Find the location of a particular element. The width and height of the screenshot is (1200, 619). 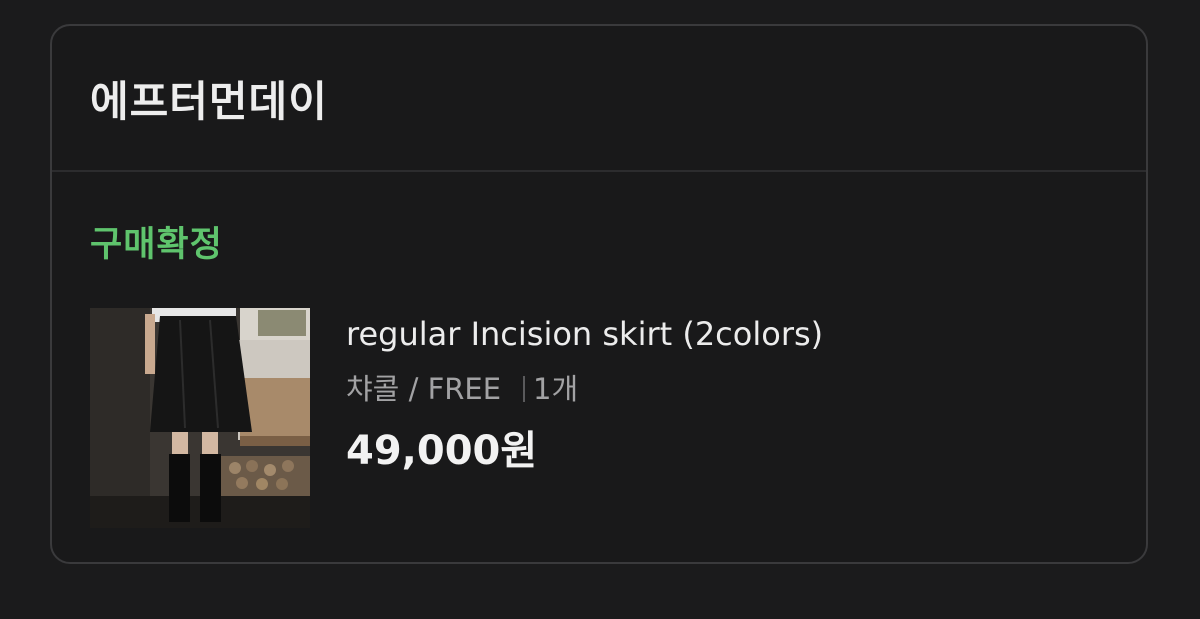

shop-name: 에프터먼데이 is located at coordinates (209, 98).